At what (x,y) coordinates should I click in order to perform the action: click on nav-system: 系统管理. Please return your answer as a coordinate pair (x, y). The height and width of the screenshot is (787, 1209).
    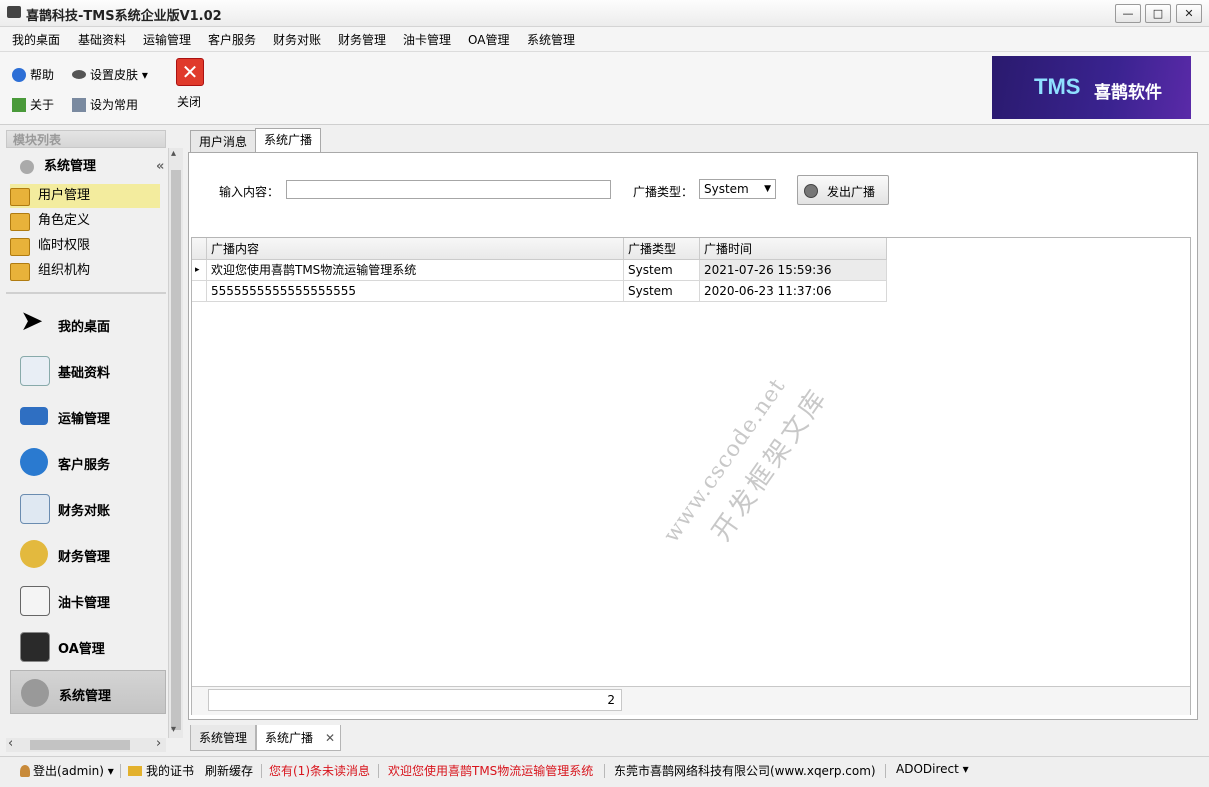
    Looking at the image, I should click on (88, 692).